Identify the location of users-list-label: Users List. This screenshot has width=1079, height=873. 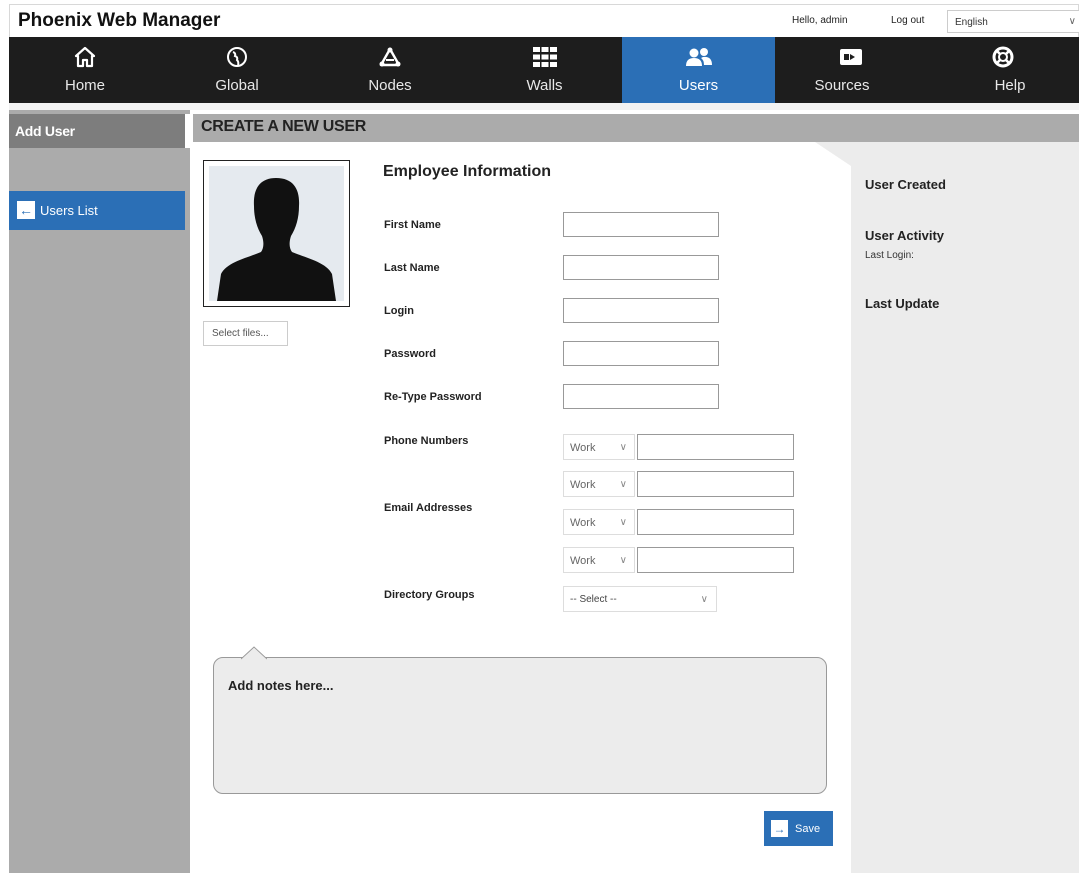
(69, 210).